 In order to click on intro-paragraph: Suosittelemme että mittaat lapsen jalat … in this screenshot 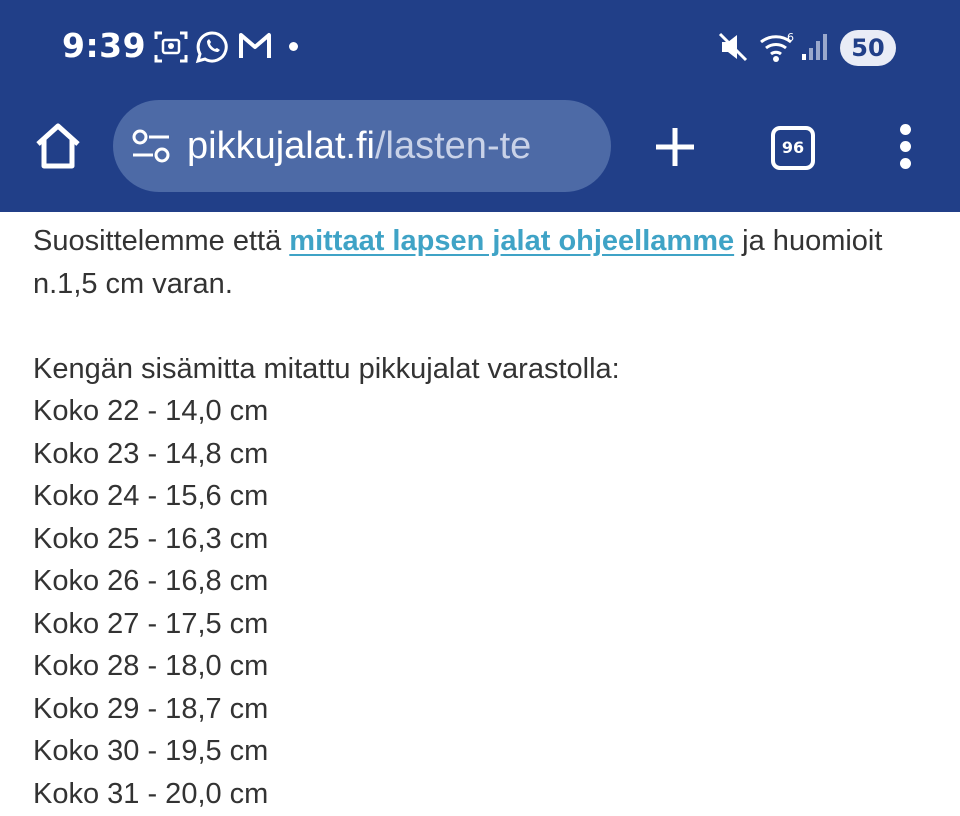, I will do `click(483, 262)`.